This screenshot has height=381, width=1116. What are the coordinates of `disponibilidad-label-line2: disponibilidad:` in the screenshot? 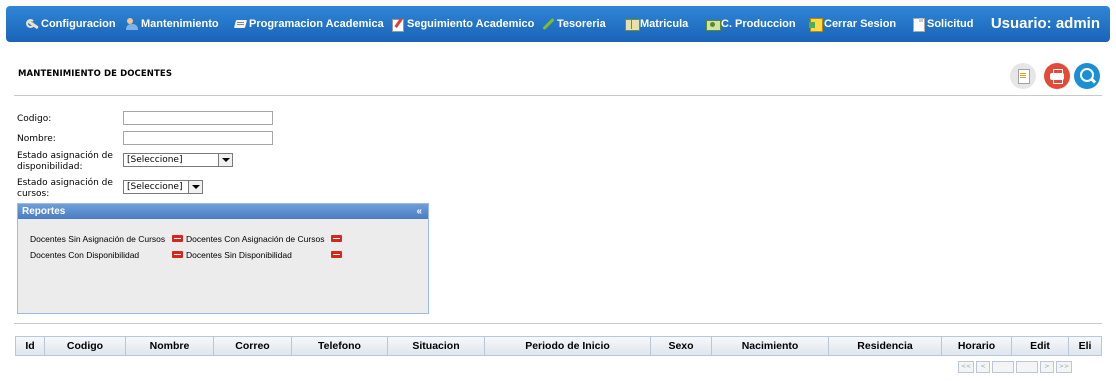 It's located at (50, 167).